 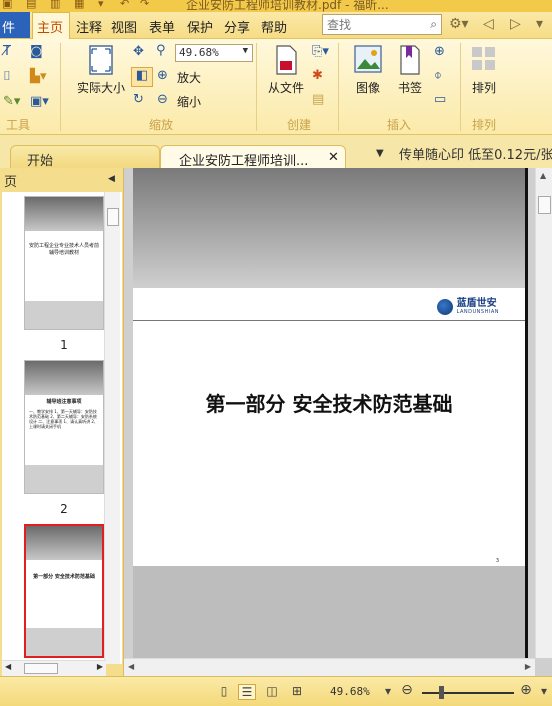 What do you see at coordinates (439, 51) in the screenshot?
I see `link-icon: ⊕` at bounding box center [439, 51].